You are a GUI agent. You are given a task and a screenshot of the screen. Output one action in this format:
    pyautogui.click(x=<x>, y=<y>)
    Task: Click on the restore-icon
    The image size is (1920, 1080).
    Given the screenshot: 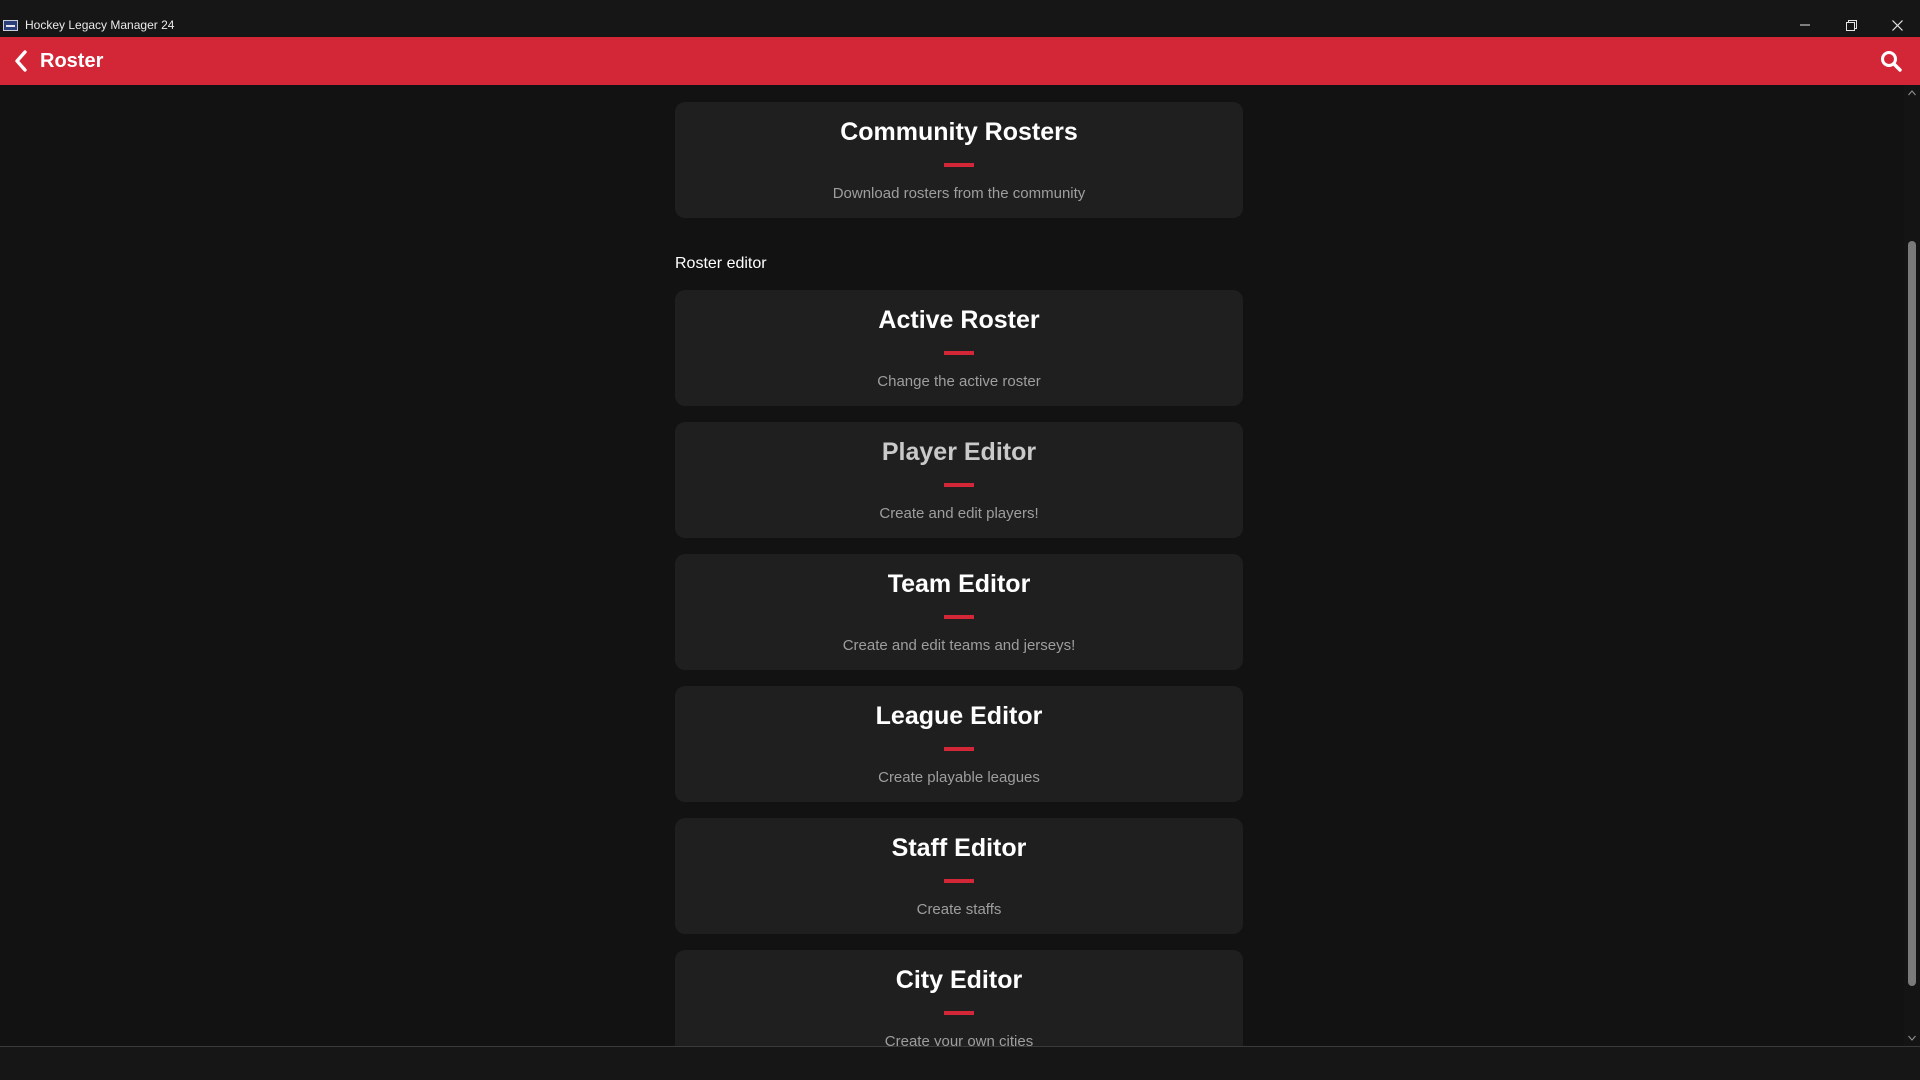 What is the action you would take?
    pyautogui.click(x=1851, y=25)
    